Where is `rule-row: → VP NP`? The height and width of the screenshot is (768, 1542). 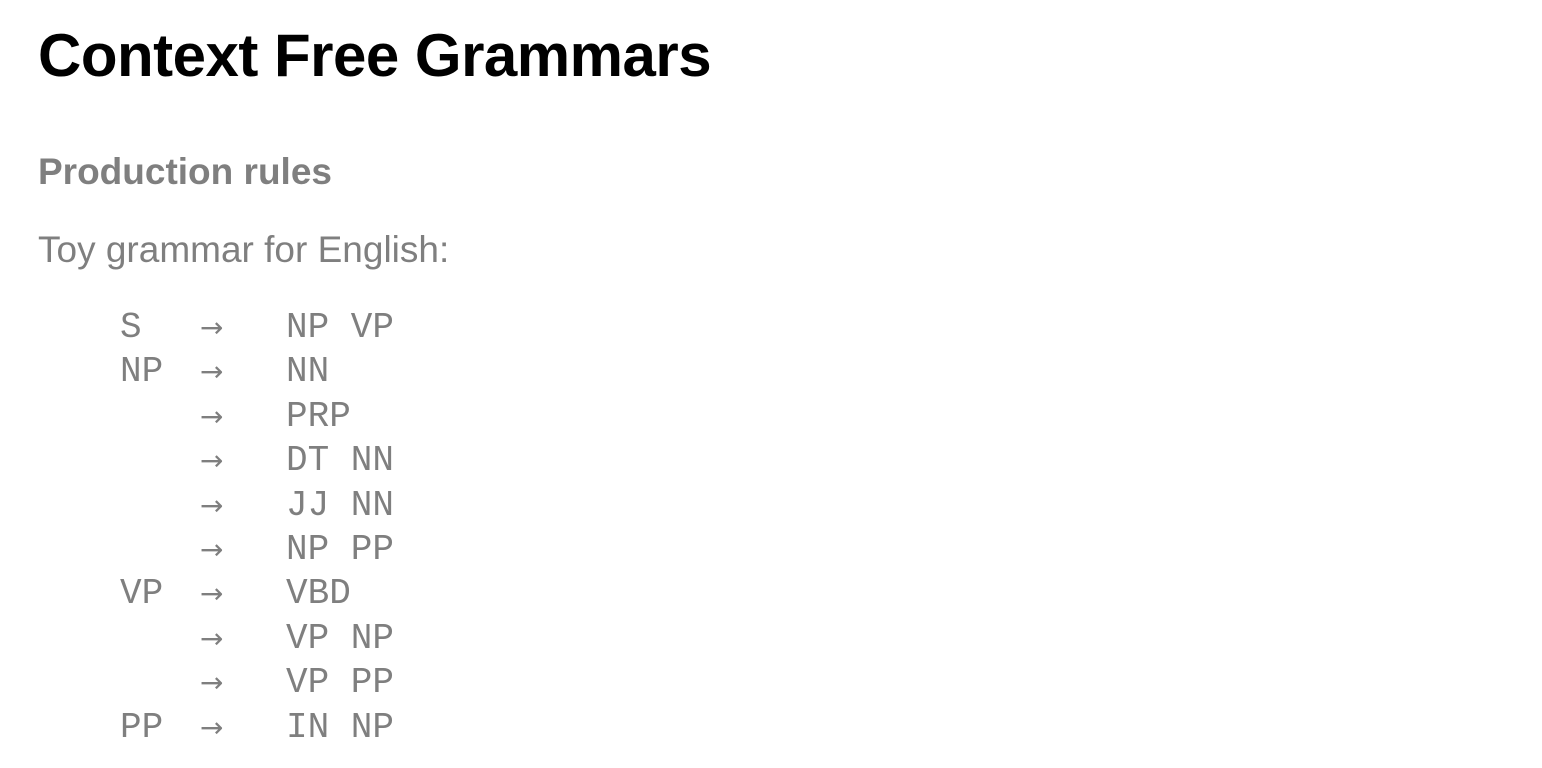
rule-row: → VP NP is located at coordinates (303, 639).